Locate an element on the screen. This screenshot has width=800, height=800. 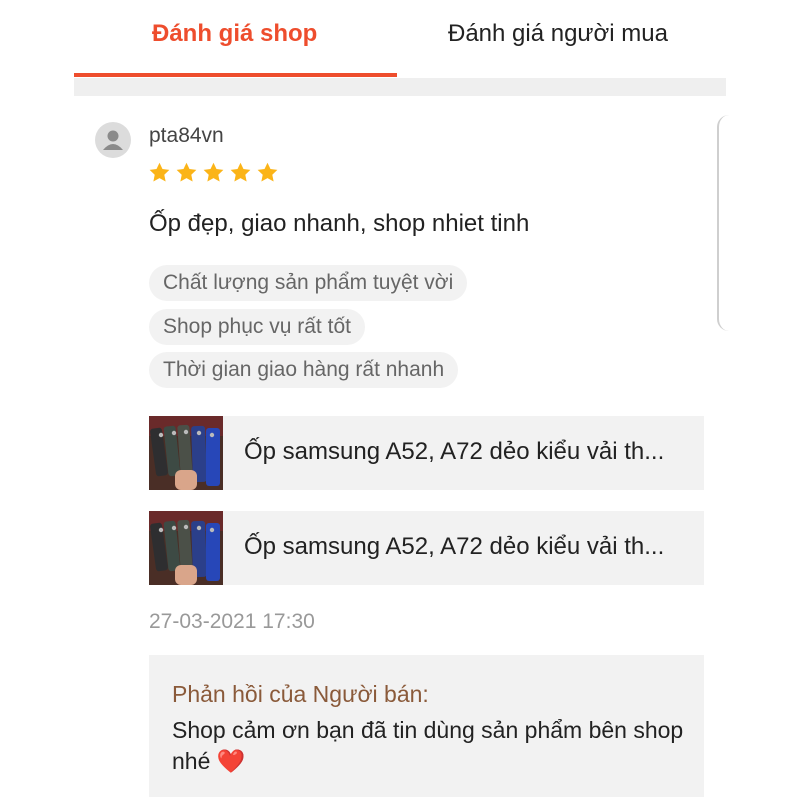
review-tag: Chất lượng sản phẩm tuyệt vời is located at coordinates (308, 283).